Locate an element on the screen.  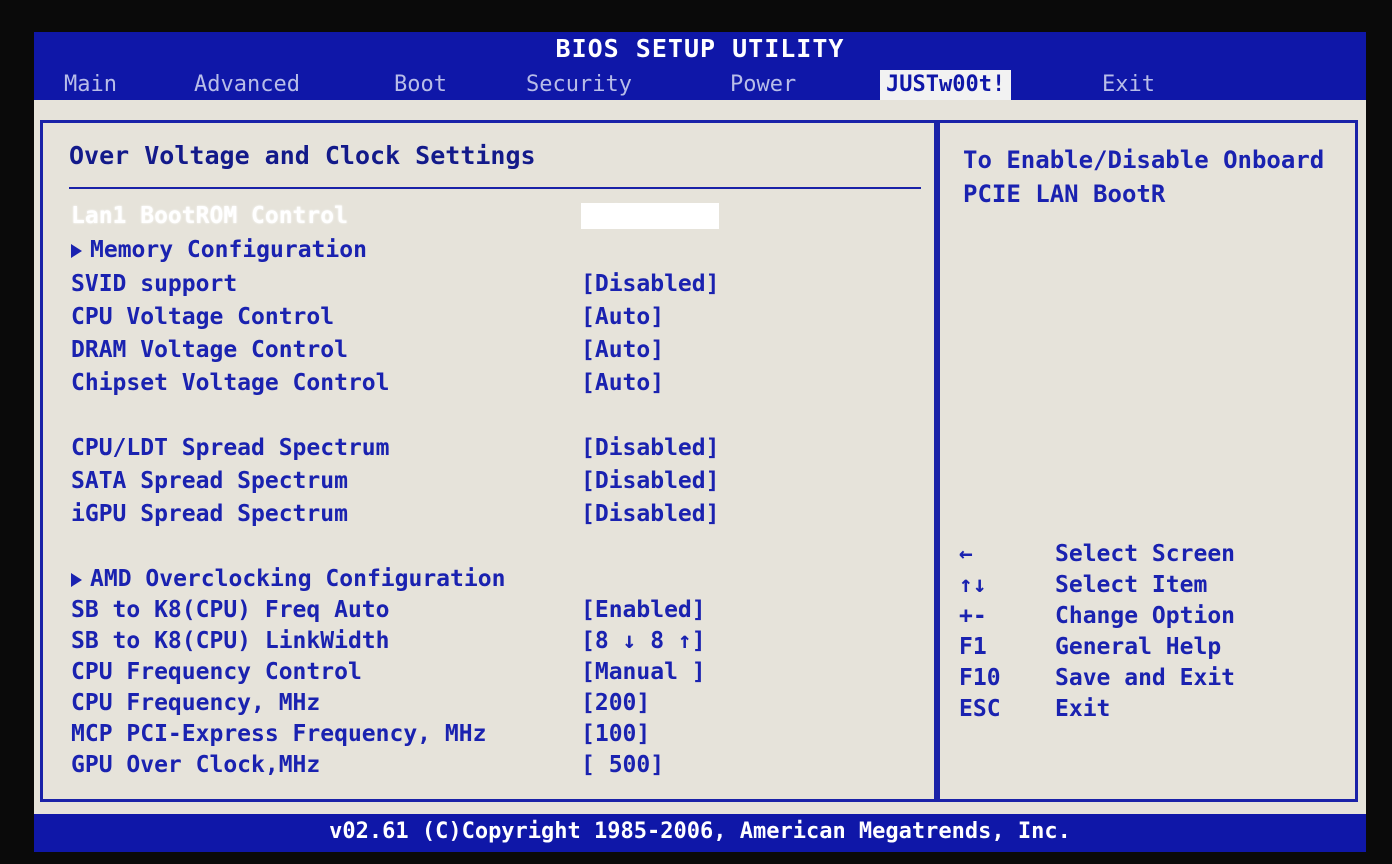
tab-power: Power is located at coordinates (763, 85).